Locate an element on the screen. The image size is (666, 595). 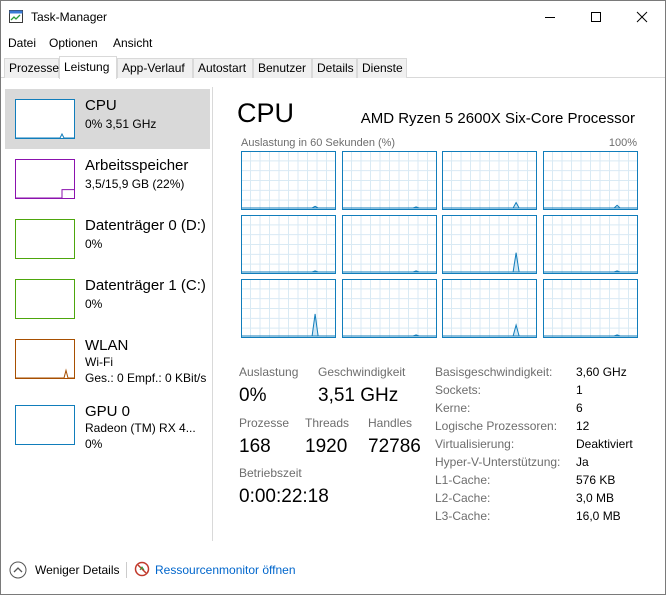
minimize-icon is located at coordinates (550, 17).